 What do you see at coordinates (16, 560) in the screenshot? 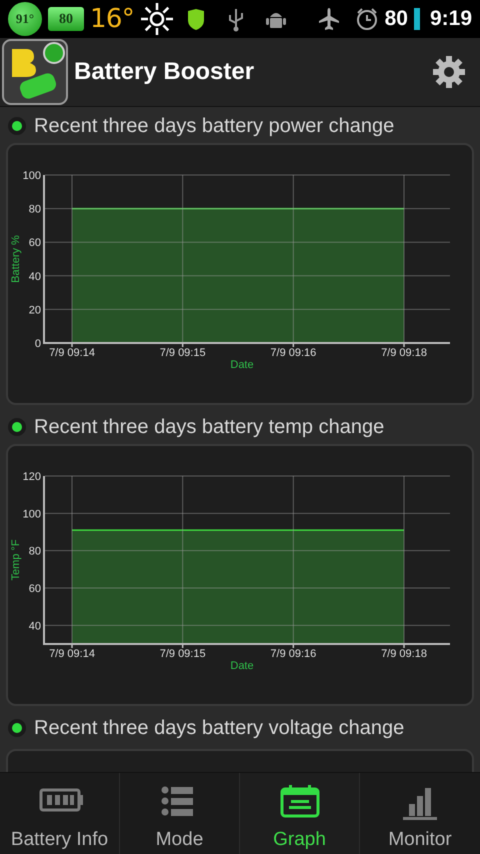
I see `y-axis-title: Temp °F` at bounding box center [16, 560].